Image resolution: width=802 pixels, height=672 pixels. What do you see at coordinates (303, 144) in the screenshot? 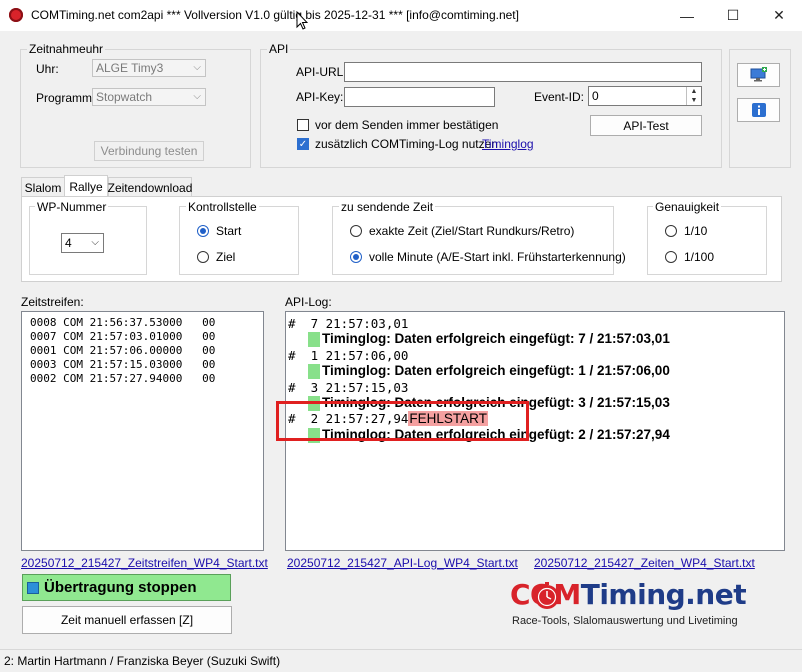
I see `log-checkbox: ✓` at bounding box center [303, 144].